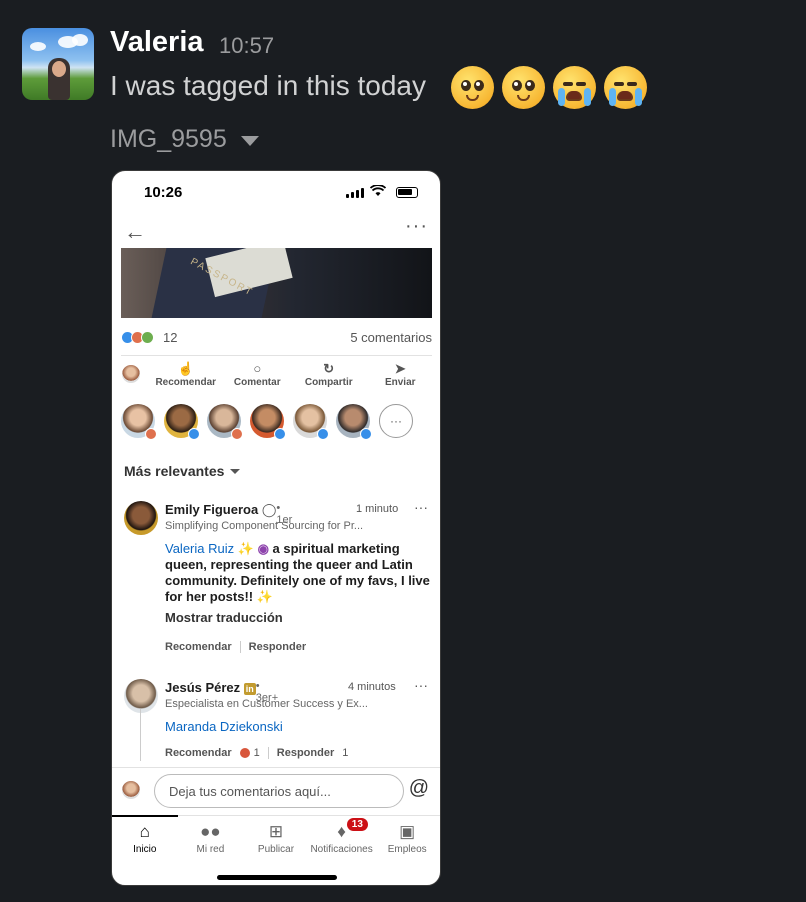 This screenshot has width=806, height=902. I want to click on attachment-name: IMG_9595, so click(184, 139).